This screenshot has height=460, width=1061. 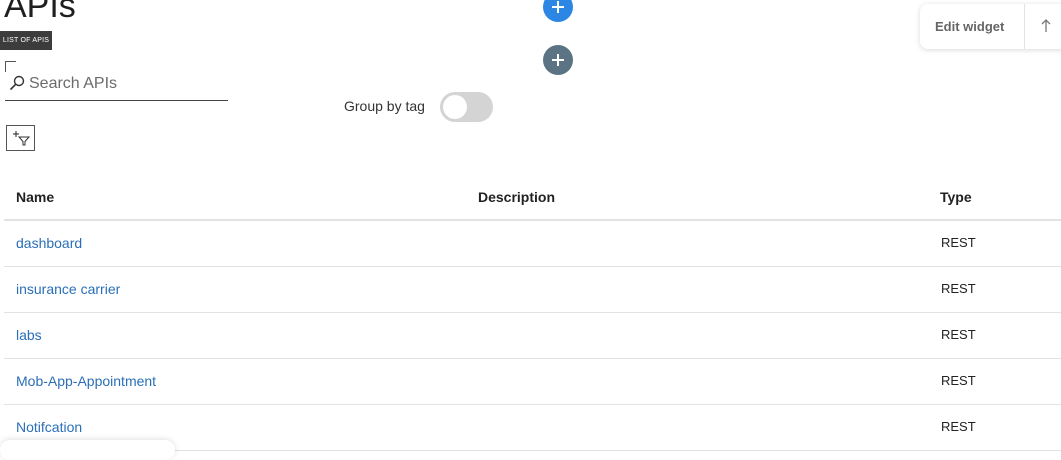 What do you see at coordinates (49, 243) in the screenshot?
I see `api-name-link: dashboard` at bounding box center [49, 243].